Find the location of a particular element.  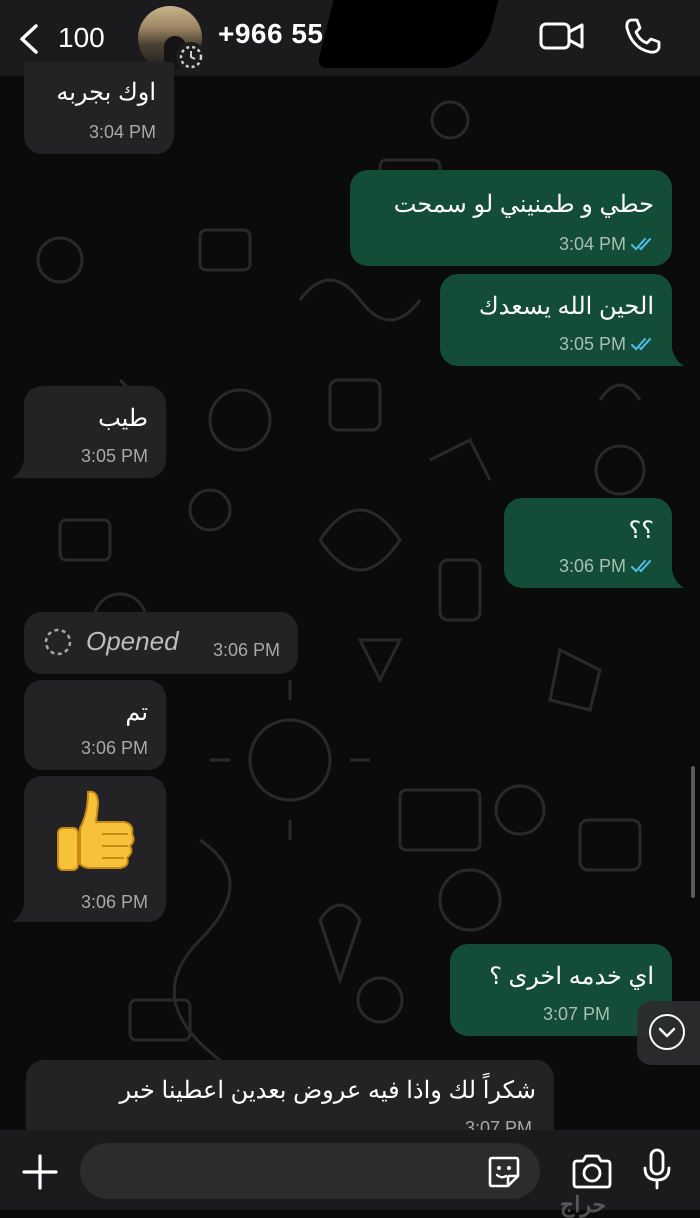

plus-icon is located at coordinates (40, 1172).